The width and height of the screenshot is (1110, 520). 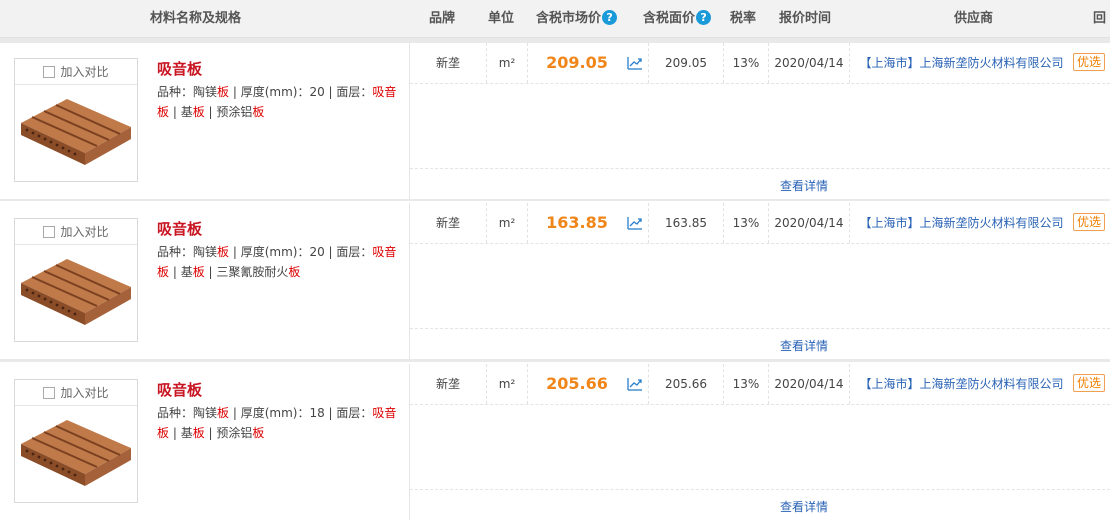 I want to click on header-supplier: 供应商, so click(x=974, y=18).